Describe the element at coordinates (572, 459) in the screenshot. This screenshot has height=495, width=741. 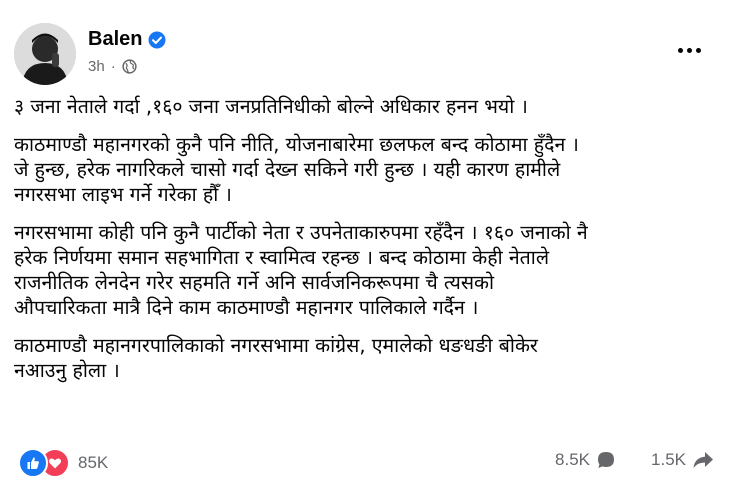
I see `comments-count: 8.5K` at that location.